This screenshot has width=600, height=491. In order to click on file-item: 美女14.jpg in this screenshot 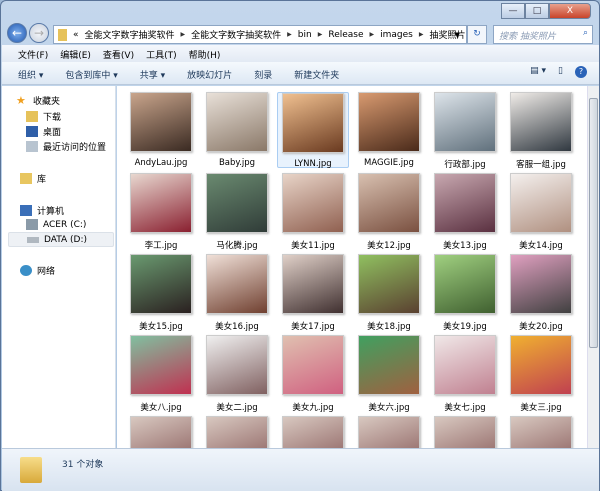, I will do `click(541, 212)`.